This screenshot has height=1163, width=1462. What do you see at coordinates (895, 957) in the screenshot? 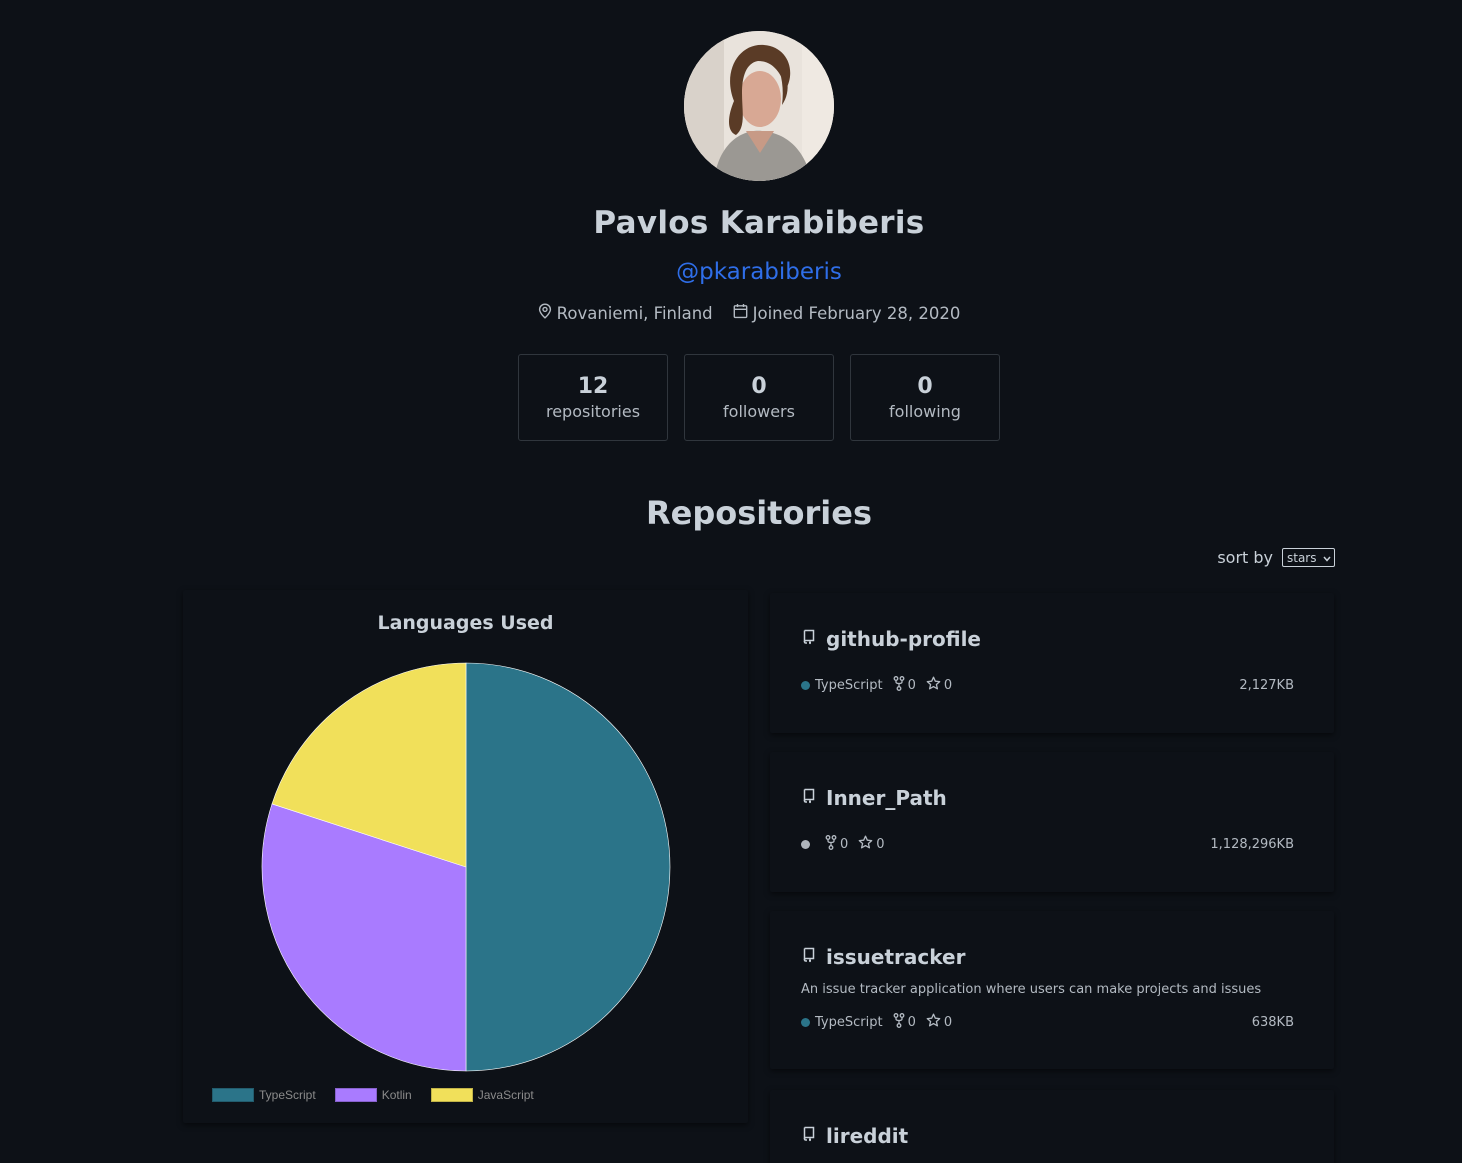
I see `repo-name-link: issuetracker` at bounding box center [895, 957].